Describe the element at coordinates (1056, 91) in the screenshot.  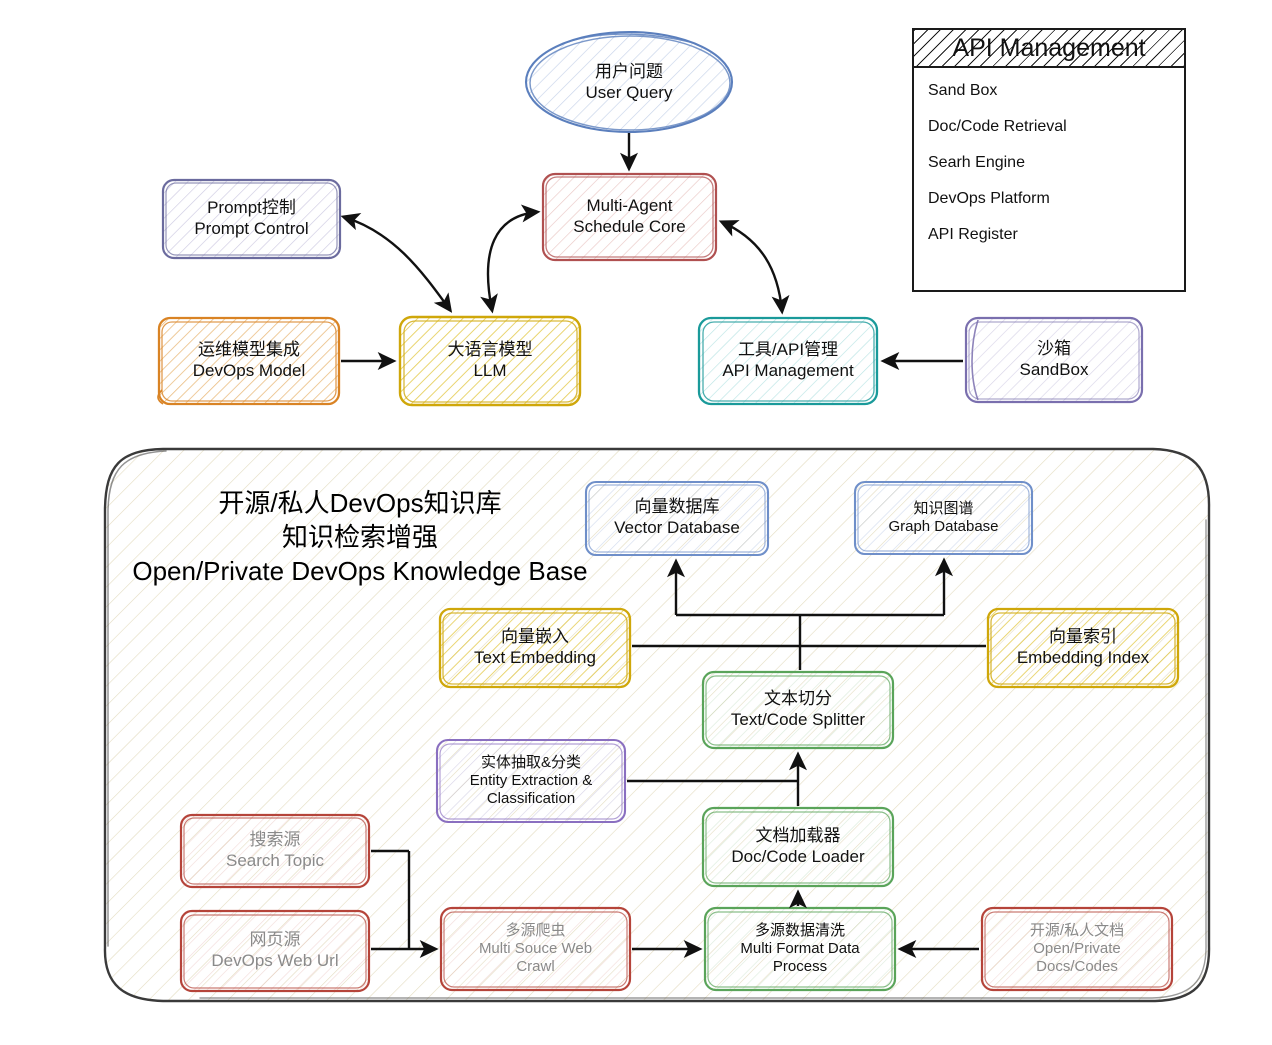
I see `api-panel-item: Sand Box` at that location.